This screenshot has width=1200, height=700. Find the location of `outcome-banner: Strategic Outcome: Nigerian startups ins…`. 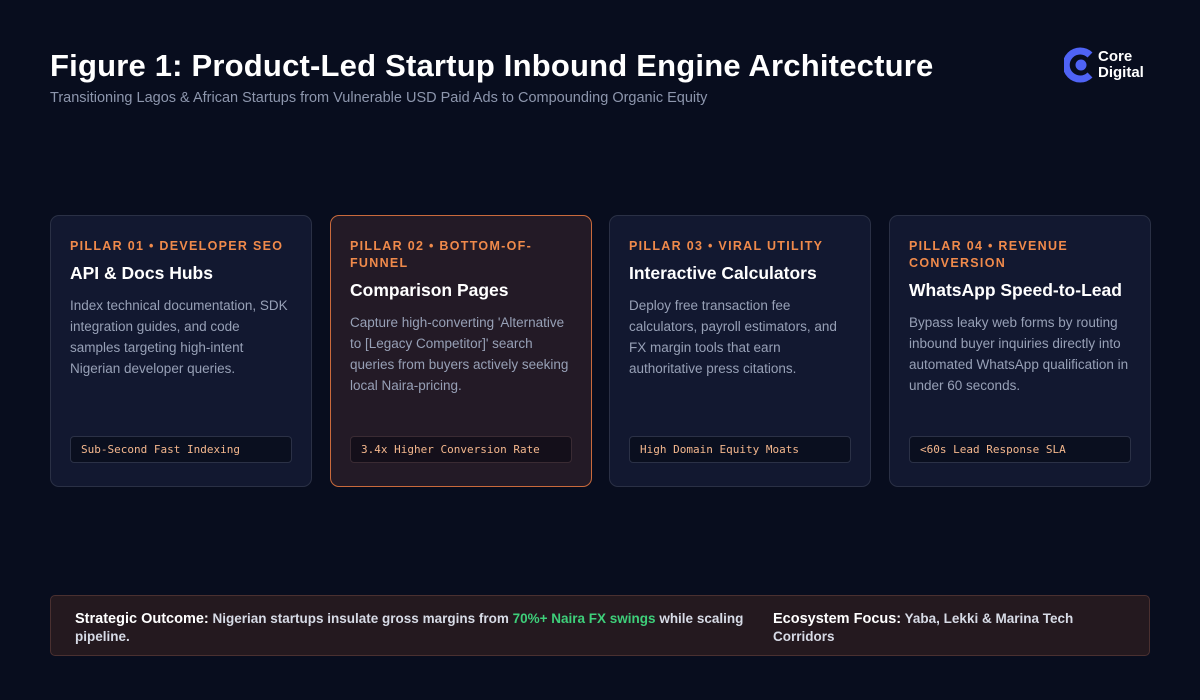

outcome-banner: Strategic Outcome: Nigerian startups ins… is located at coordinates (600, 625).